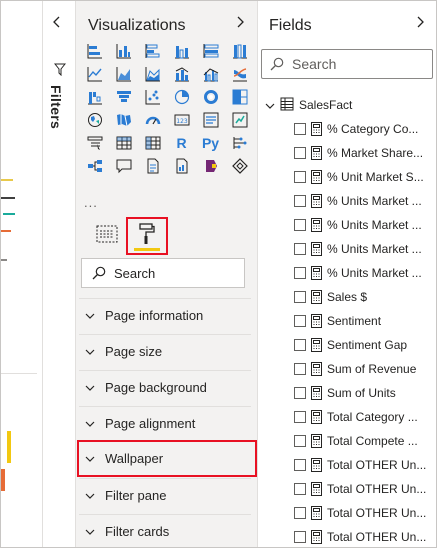 The image size is (437, 548). Describe the element at coordinates (181, 165) in the screenshot. I see `paginated-report-icon` at that location.